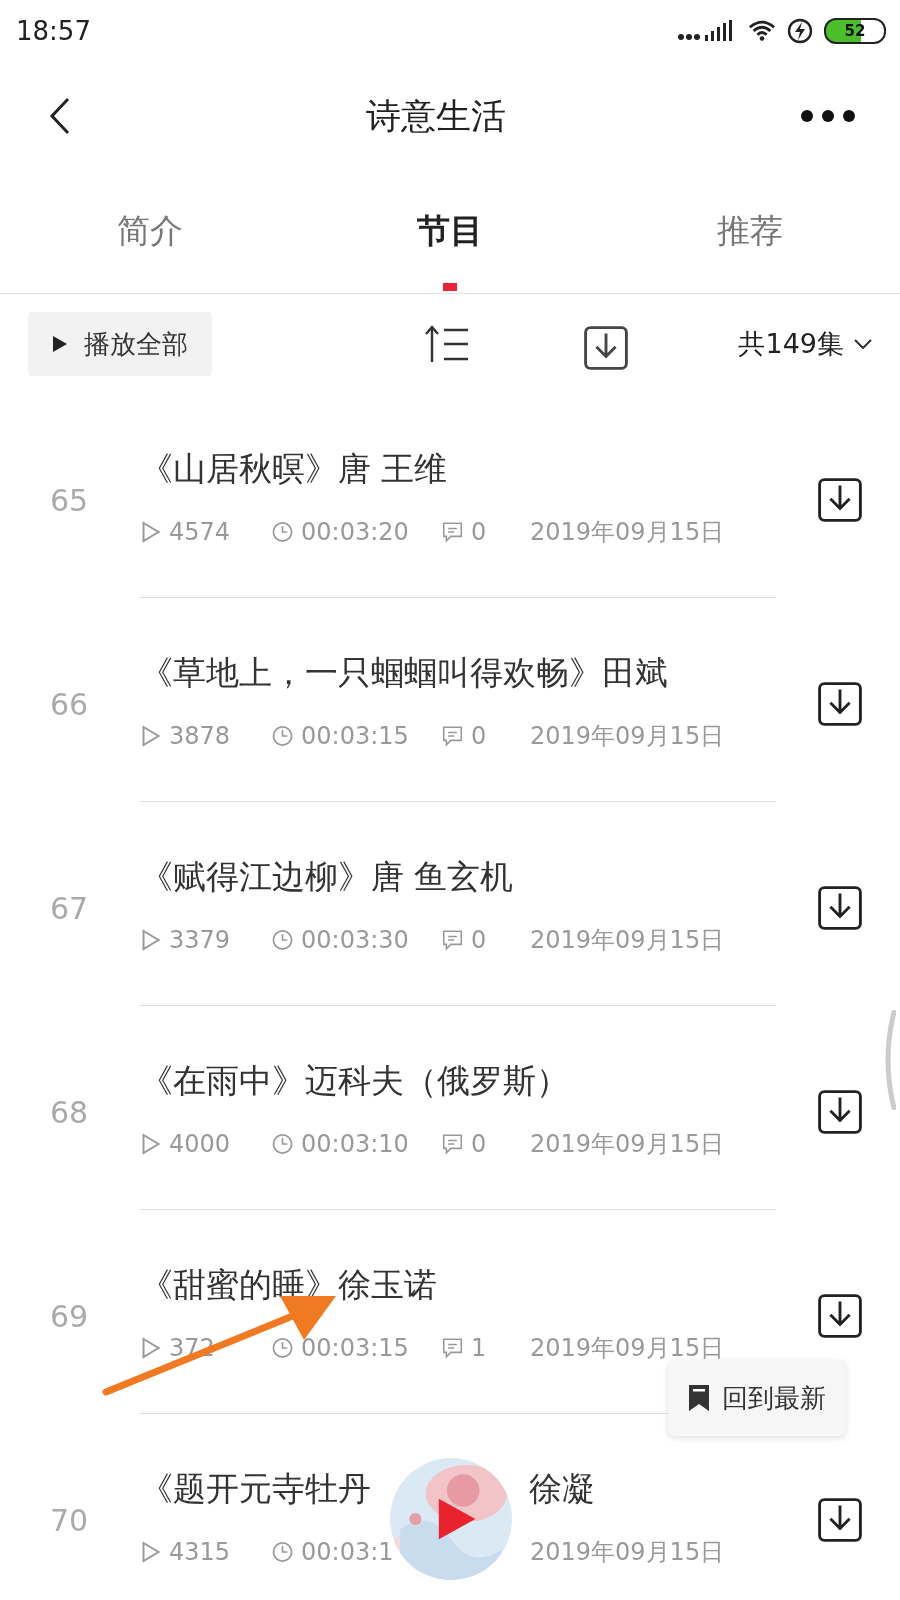 The height and width of the screenshot is (1600, 900). What do you see at coordinates (347, 1552) in the screenshot?
I see `duration: 00:03:1` at bounding box center [347, 1552].